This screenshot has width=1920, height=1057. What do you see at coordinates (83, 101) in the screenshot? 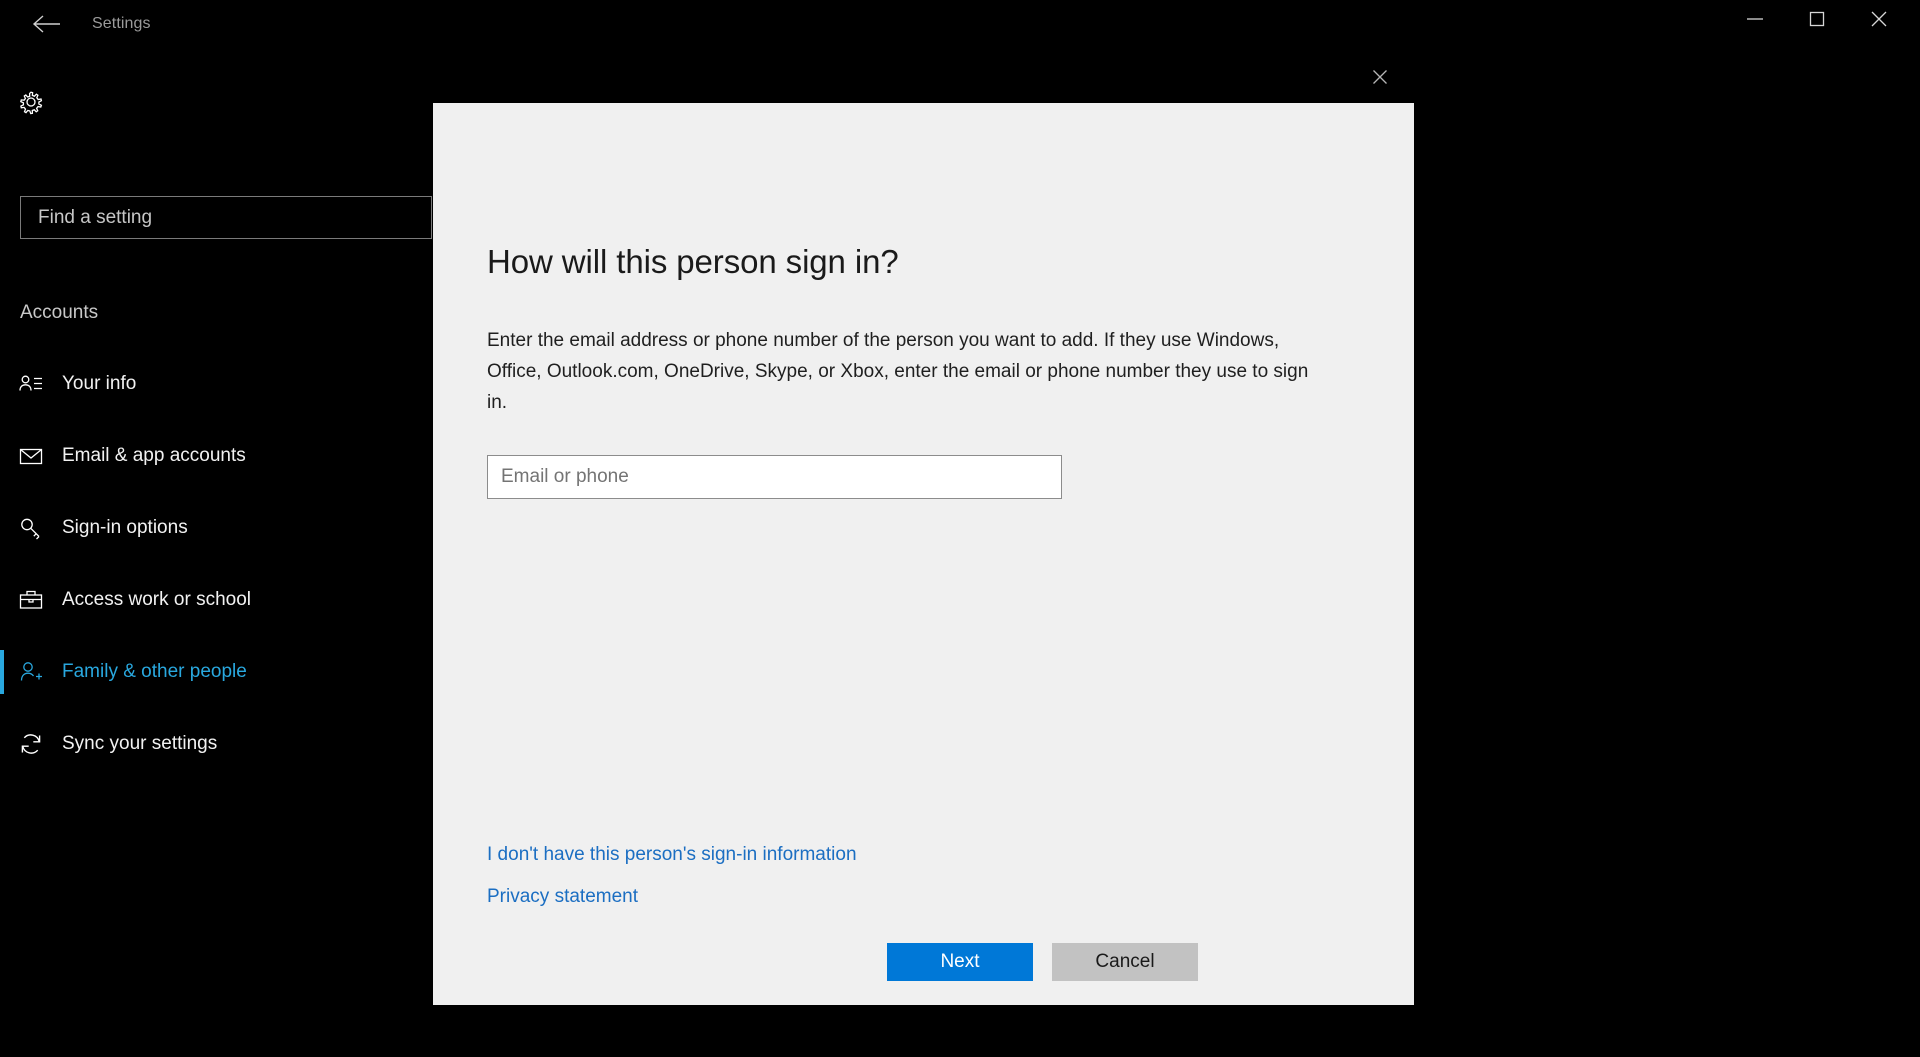
I see `sidebar-item-home-label: Home` at bounding box center [83, 101].